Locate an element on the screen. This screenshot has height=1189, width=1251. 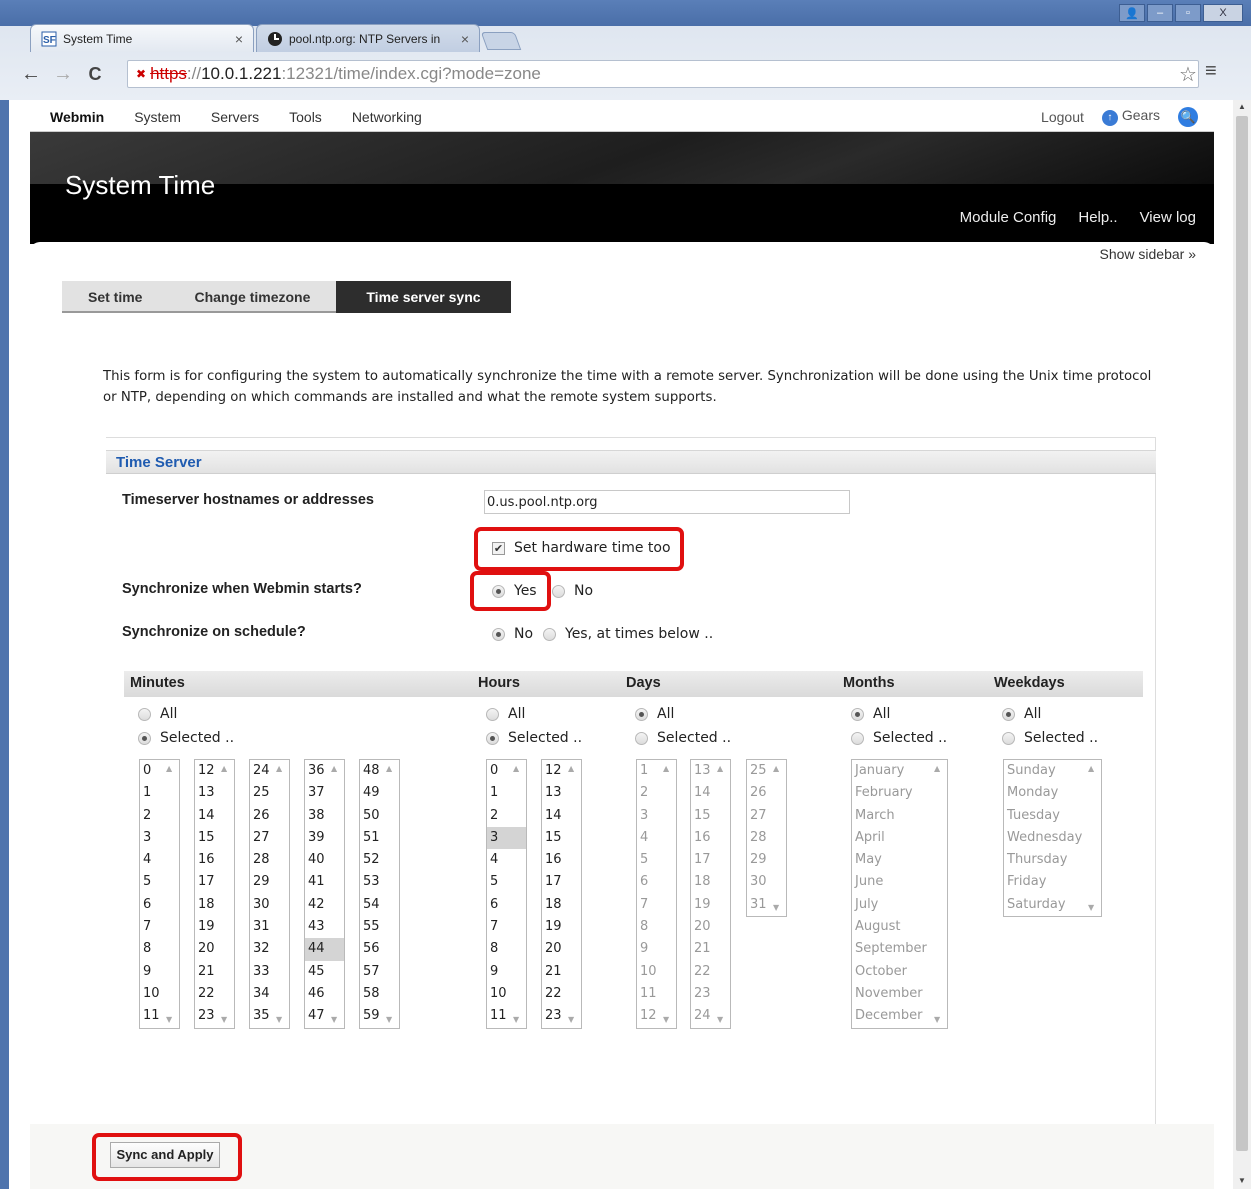
days-all-radio is located at coordinates (641, 714).